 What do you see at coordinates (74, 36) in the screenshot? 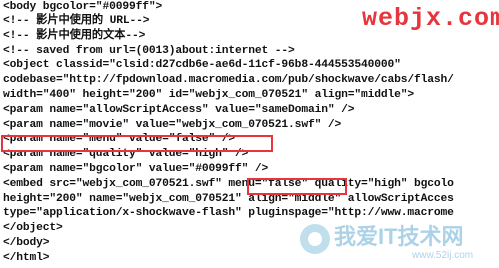
I see `code-line-comment-text: <!-- 影片中使用的文本-->` at bounding box center [74, 36].